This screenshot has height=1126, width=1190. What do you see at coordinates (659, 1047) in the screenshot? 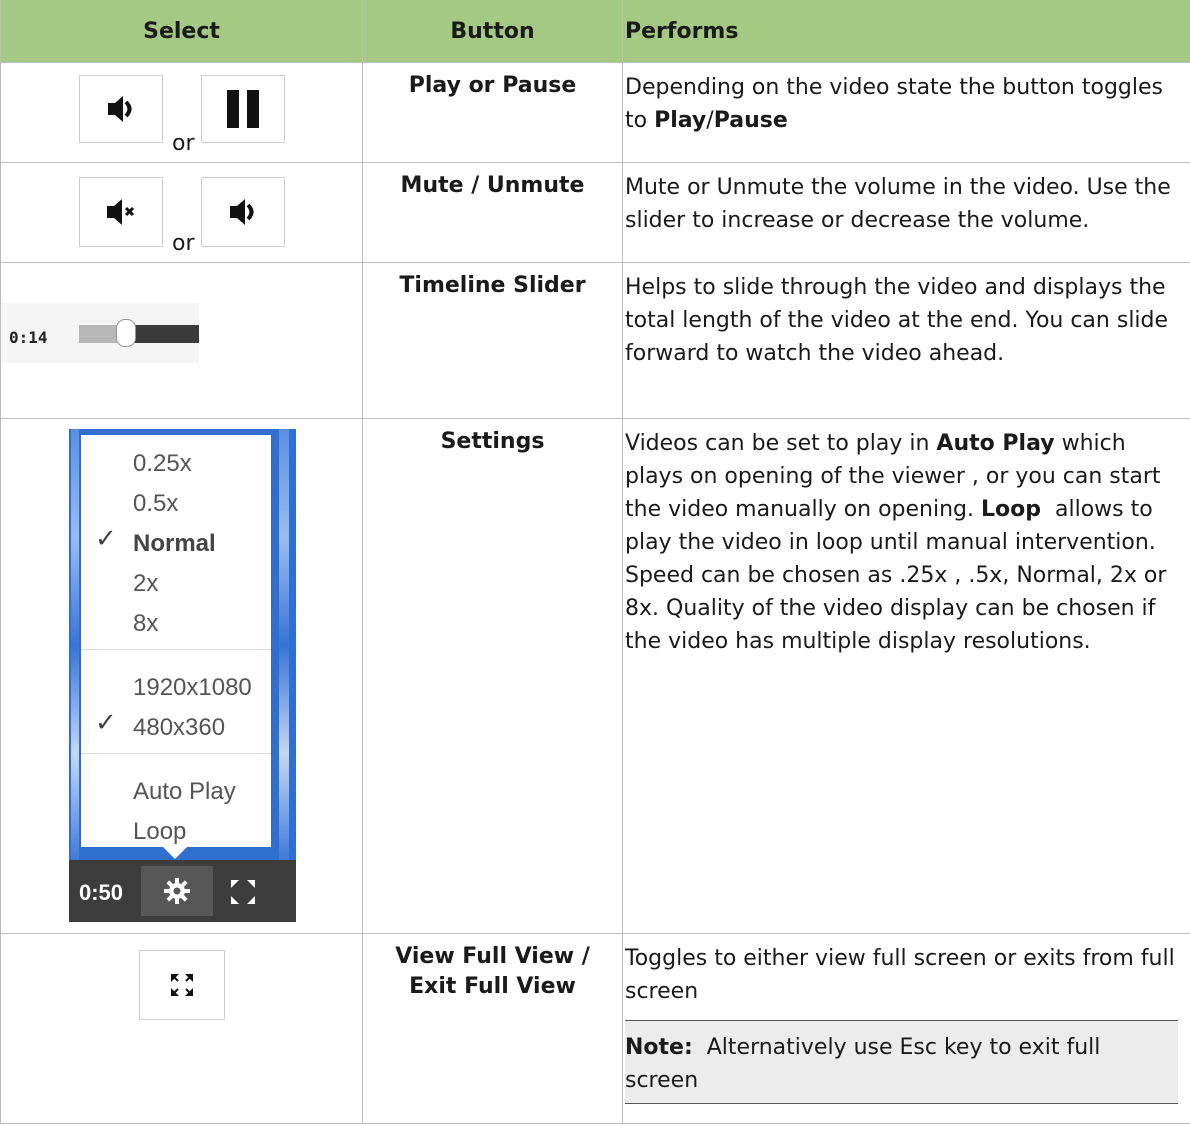
I see `note-label: Note:` at bounding box center [659, 1047].